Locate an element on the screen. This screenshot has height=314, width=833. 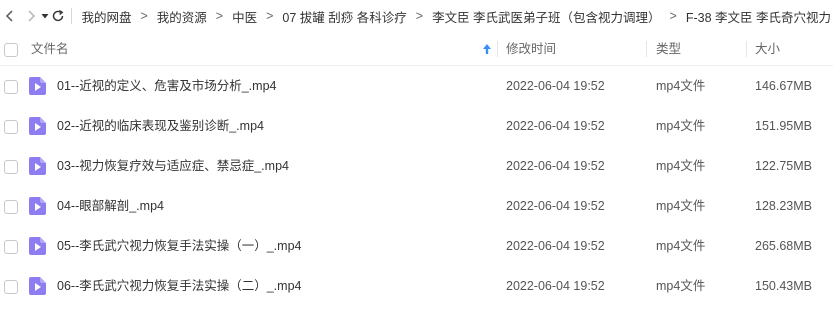
column-name-header: 文件名 is located at coordinates (50, 49).